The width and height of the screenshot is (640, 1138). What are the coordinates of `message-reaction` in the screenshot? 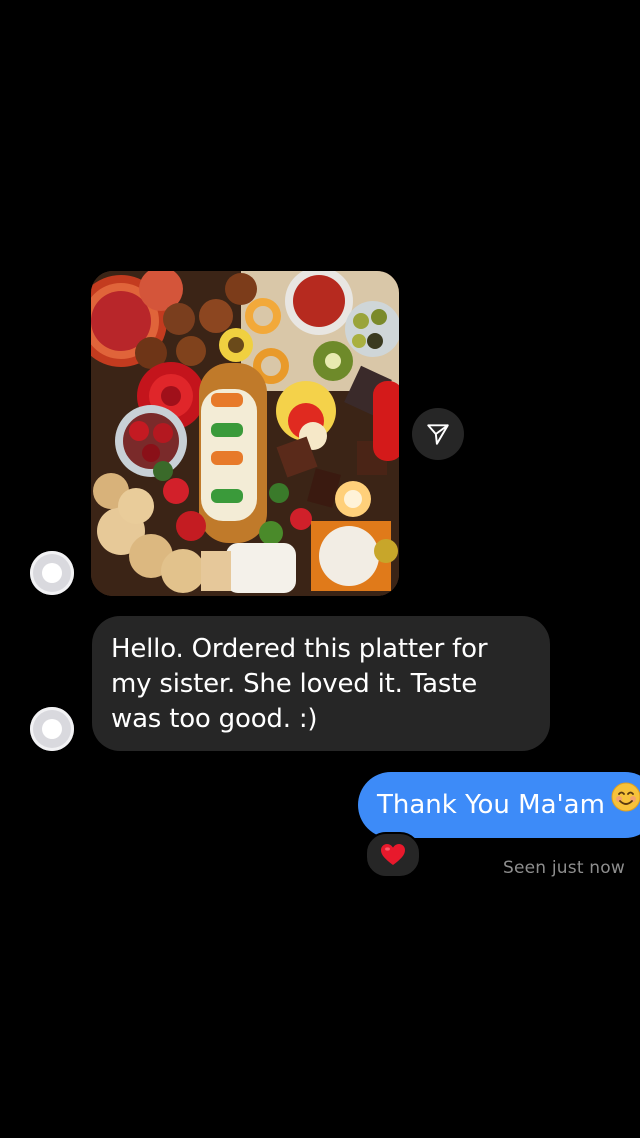 It's located at (393, 855).